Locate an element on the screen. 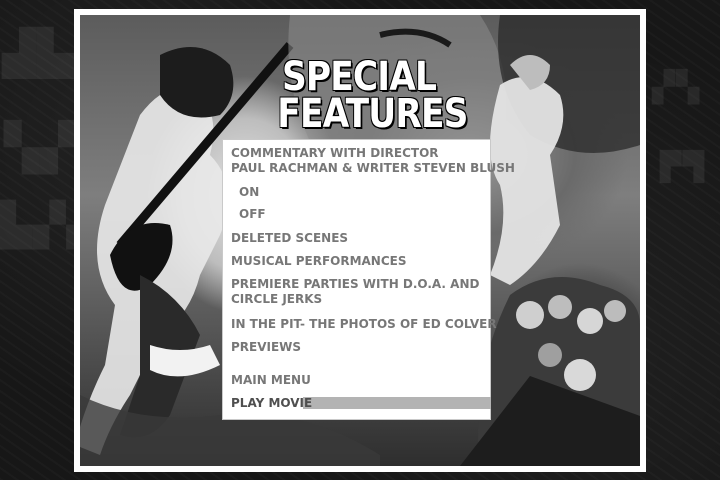 Image resolution: width=720 pixels, height=480 pixels. menu-item-commentary-on: ON is located at coordinates (249, 192).